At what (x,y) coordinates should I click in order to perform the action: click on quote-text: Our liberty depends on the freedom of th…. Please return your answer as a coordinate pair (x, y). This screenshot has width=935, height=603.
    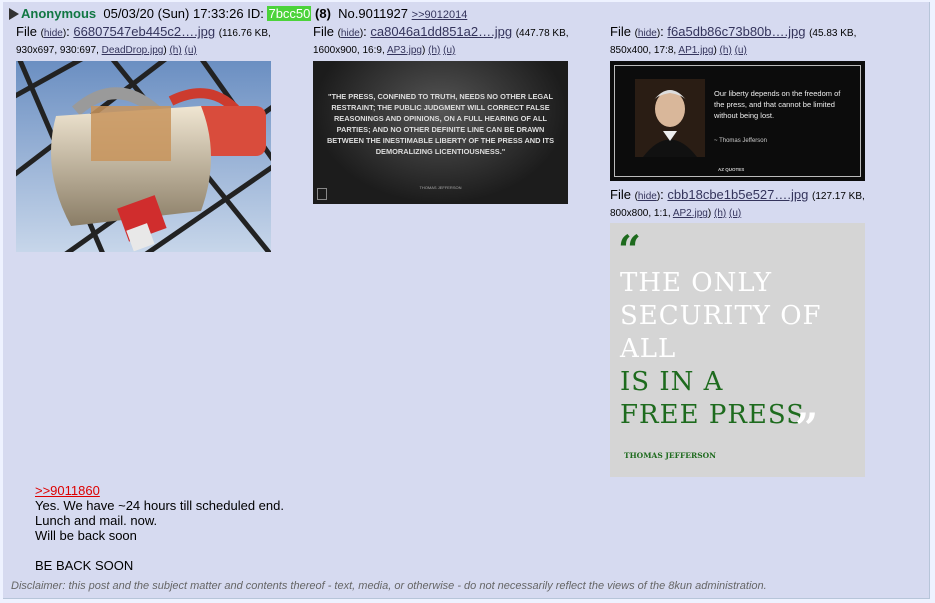
    Looking at the image, I should click on (777, 104).